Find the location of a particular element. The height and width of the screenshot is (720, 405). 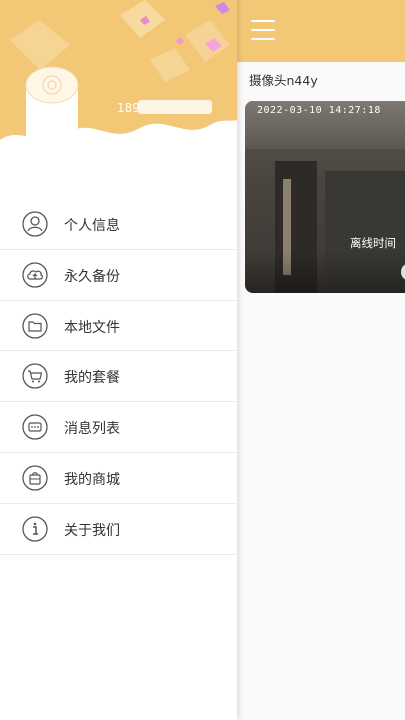

camera-offline-label: 离线时间 is located at coordinates (373, 243).